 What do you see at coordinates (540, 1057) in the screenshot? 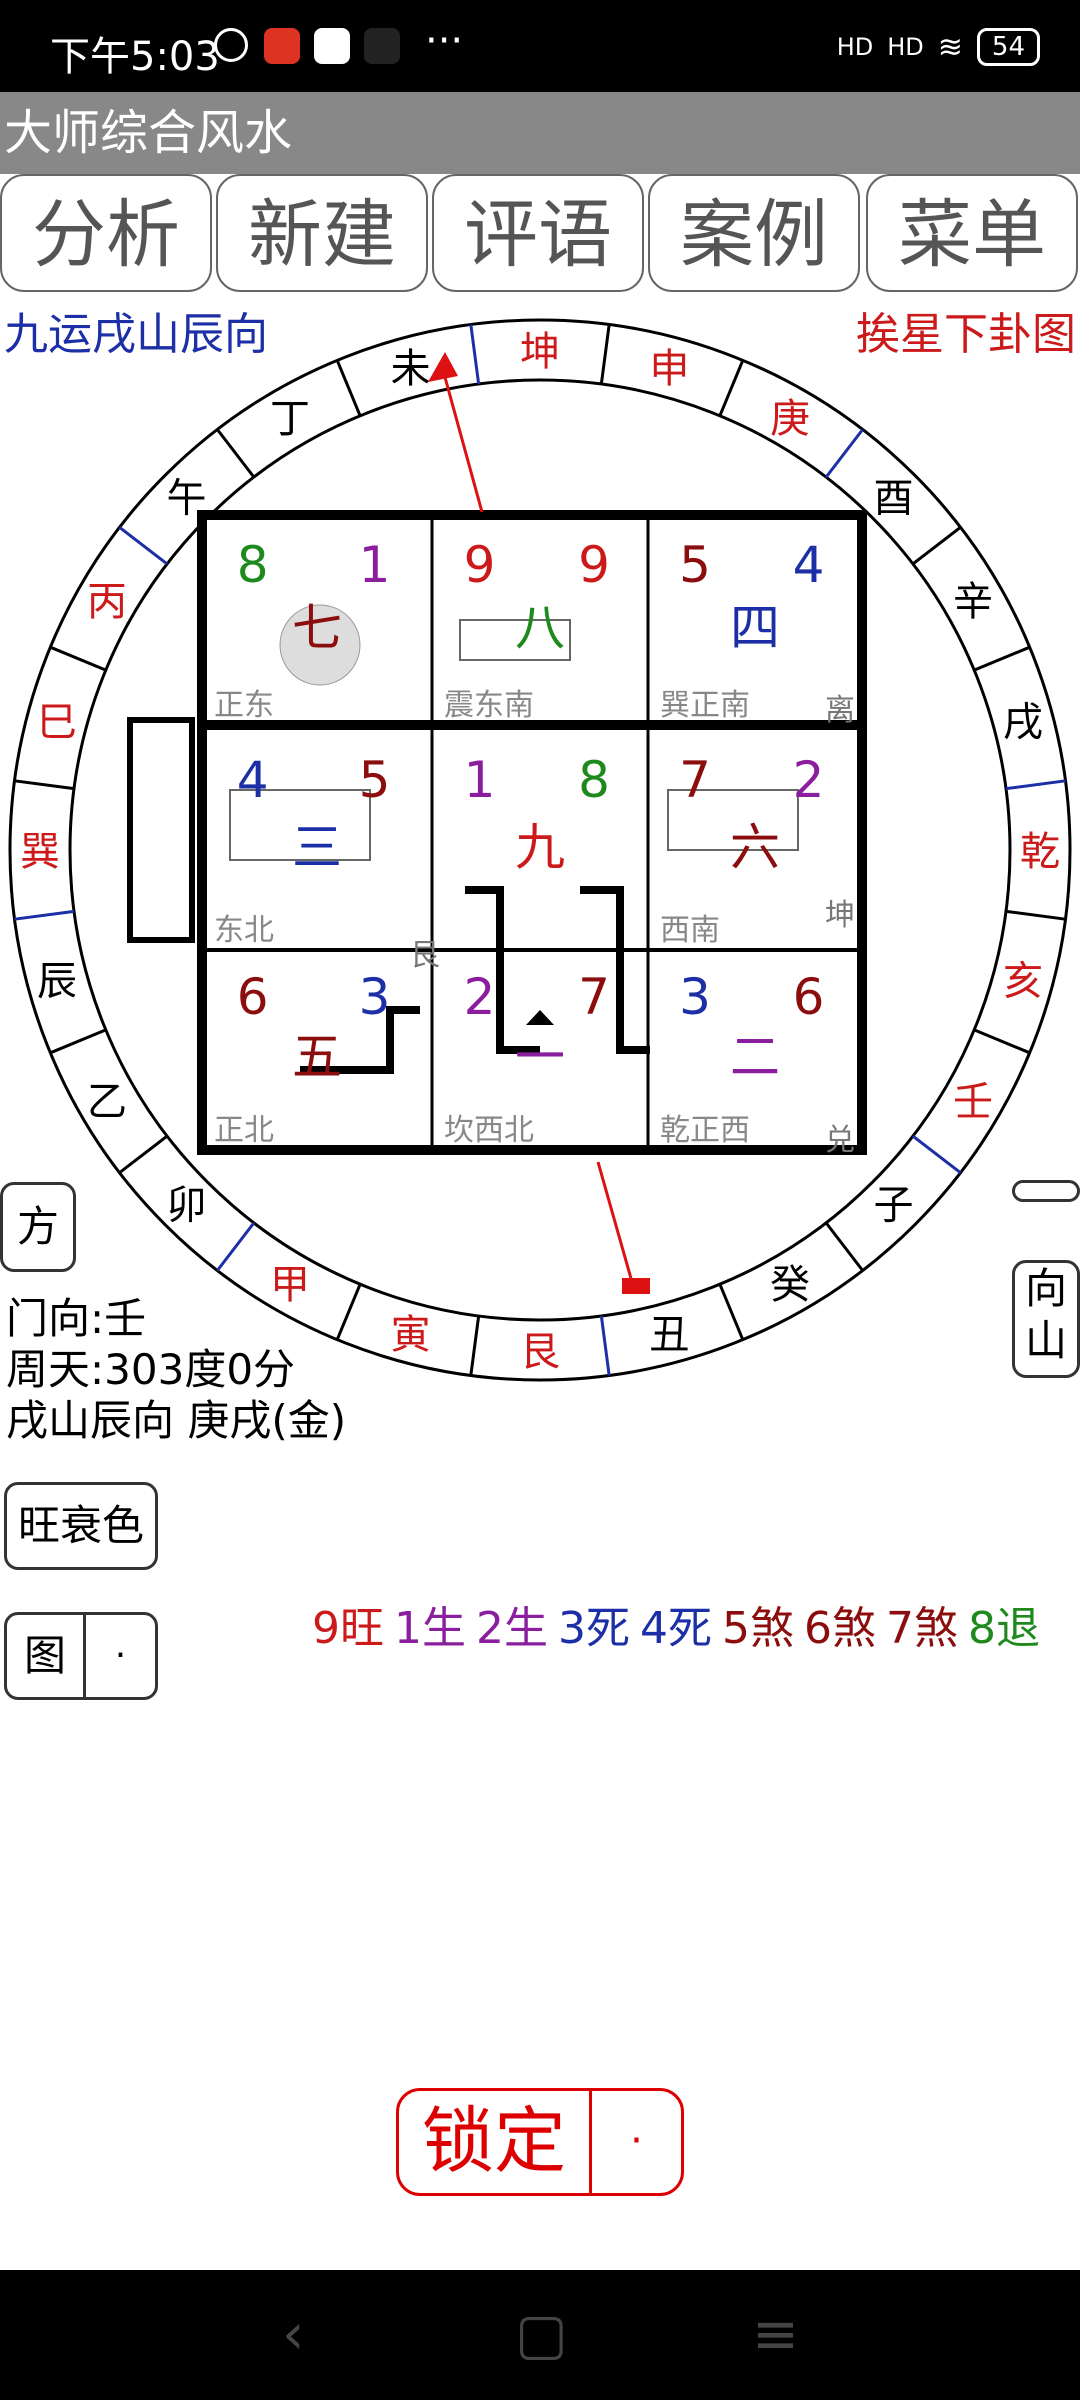
I see `period-star: 一` at bounding box center [540, 1057].